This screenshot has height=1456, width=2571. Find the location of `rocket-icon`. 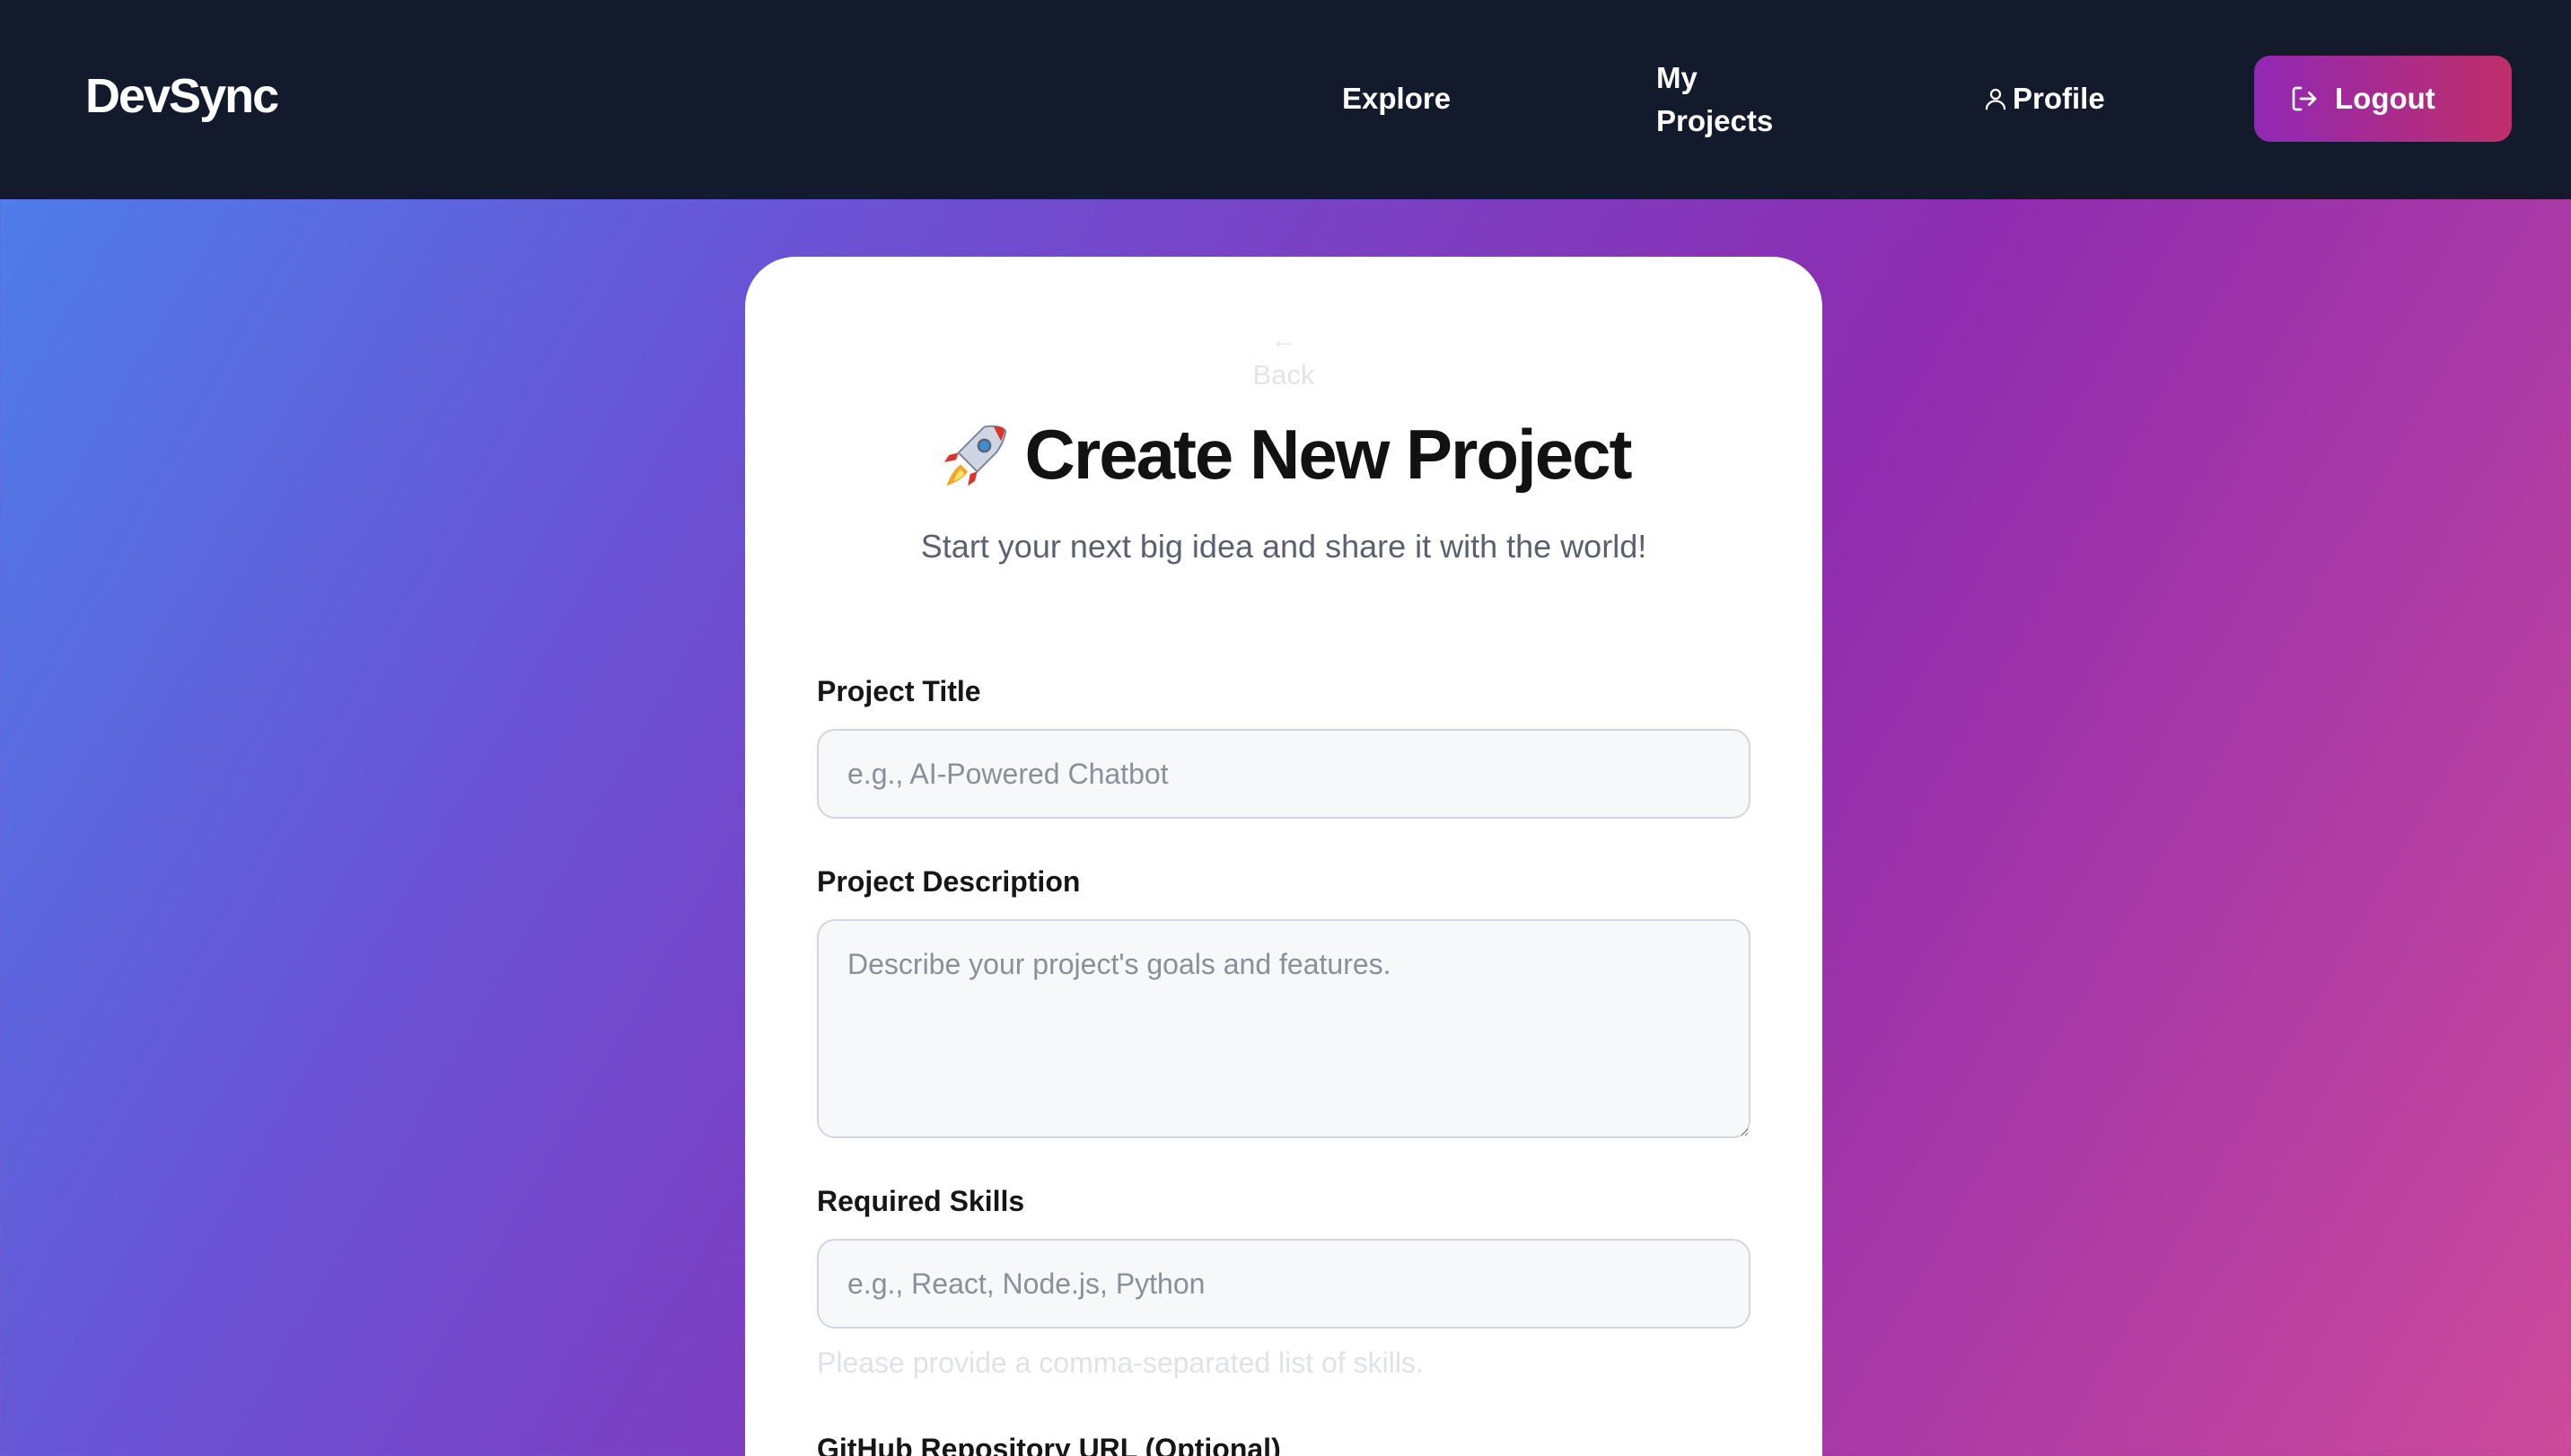

rocket-icon is located at coordinates (975, 456).